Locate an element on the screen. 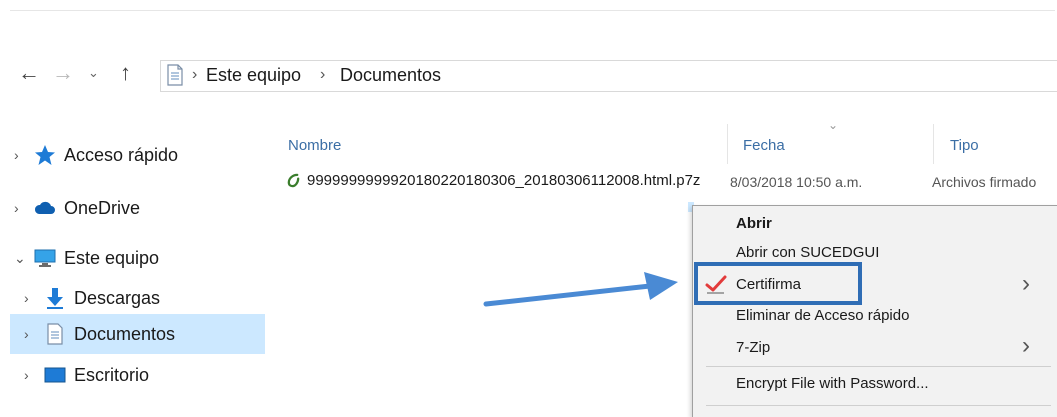 The image size is (1057, 417). computer-icon is located at coordinates (45, 258).